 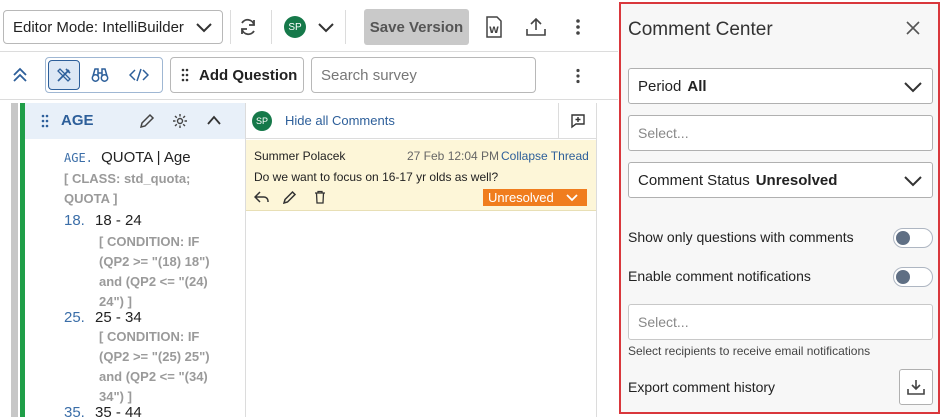 What do you see at coordinates (248, 27) in the screenshot?
I see `refresh-icon` at bounding box center [248, 27].